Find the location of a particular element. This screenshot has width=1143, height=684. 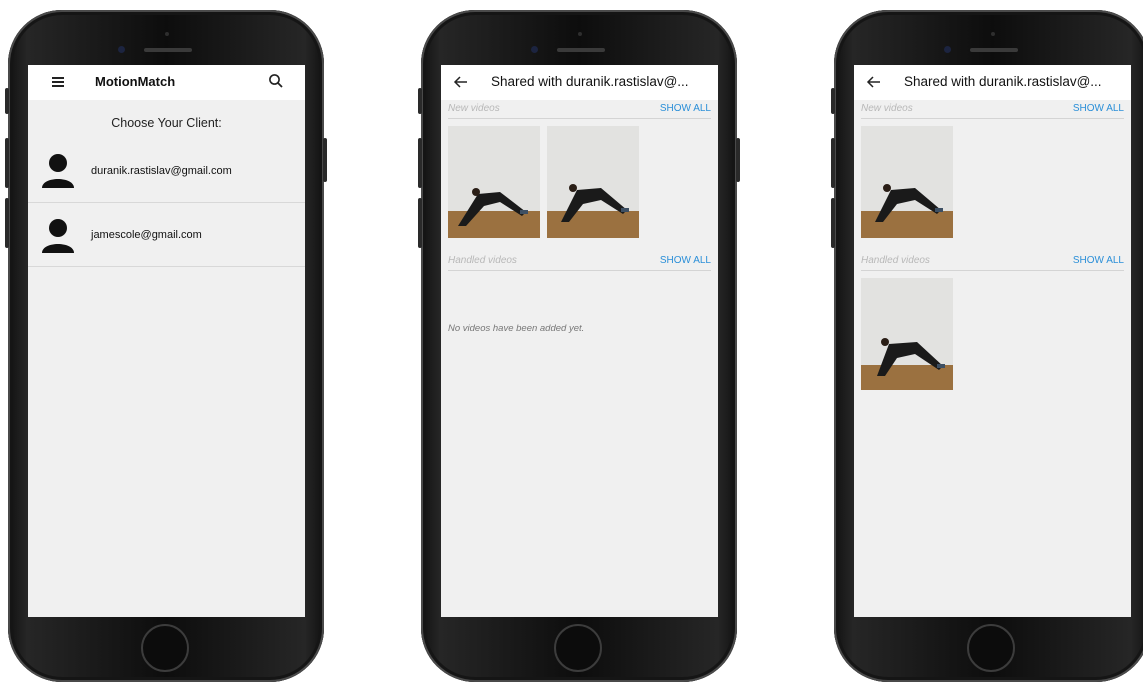

empty-state-message: No videos have been added yet. is located at coordinates (516, 328).